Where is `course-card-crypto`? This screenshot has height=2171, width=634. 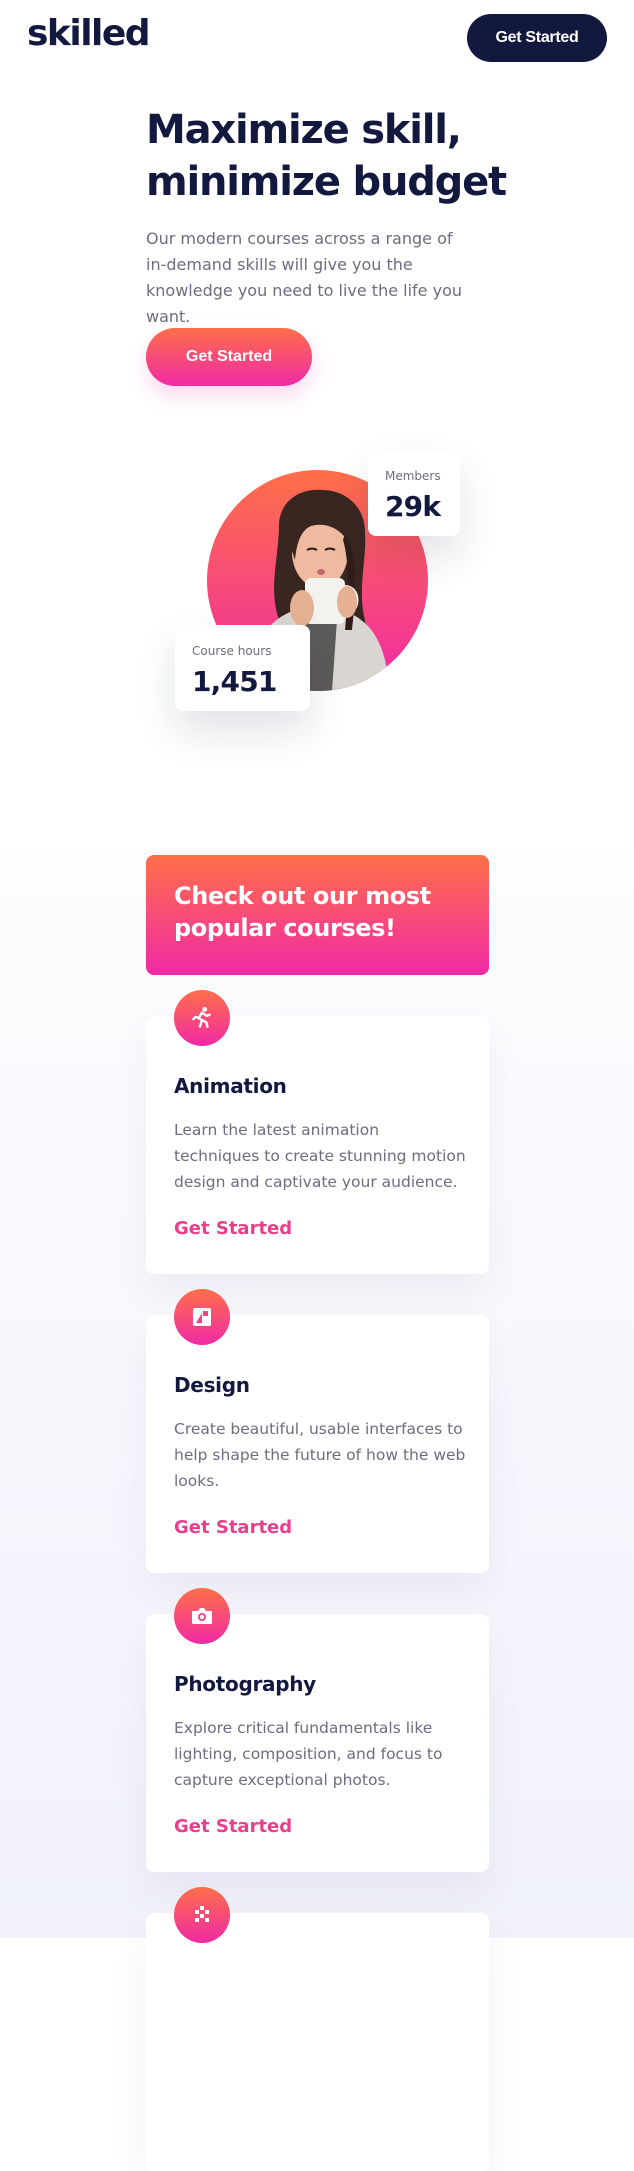 course-card-crypto is located at coordinates (317, 2029).